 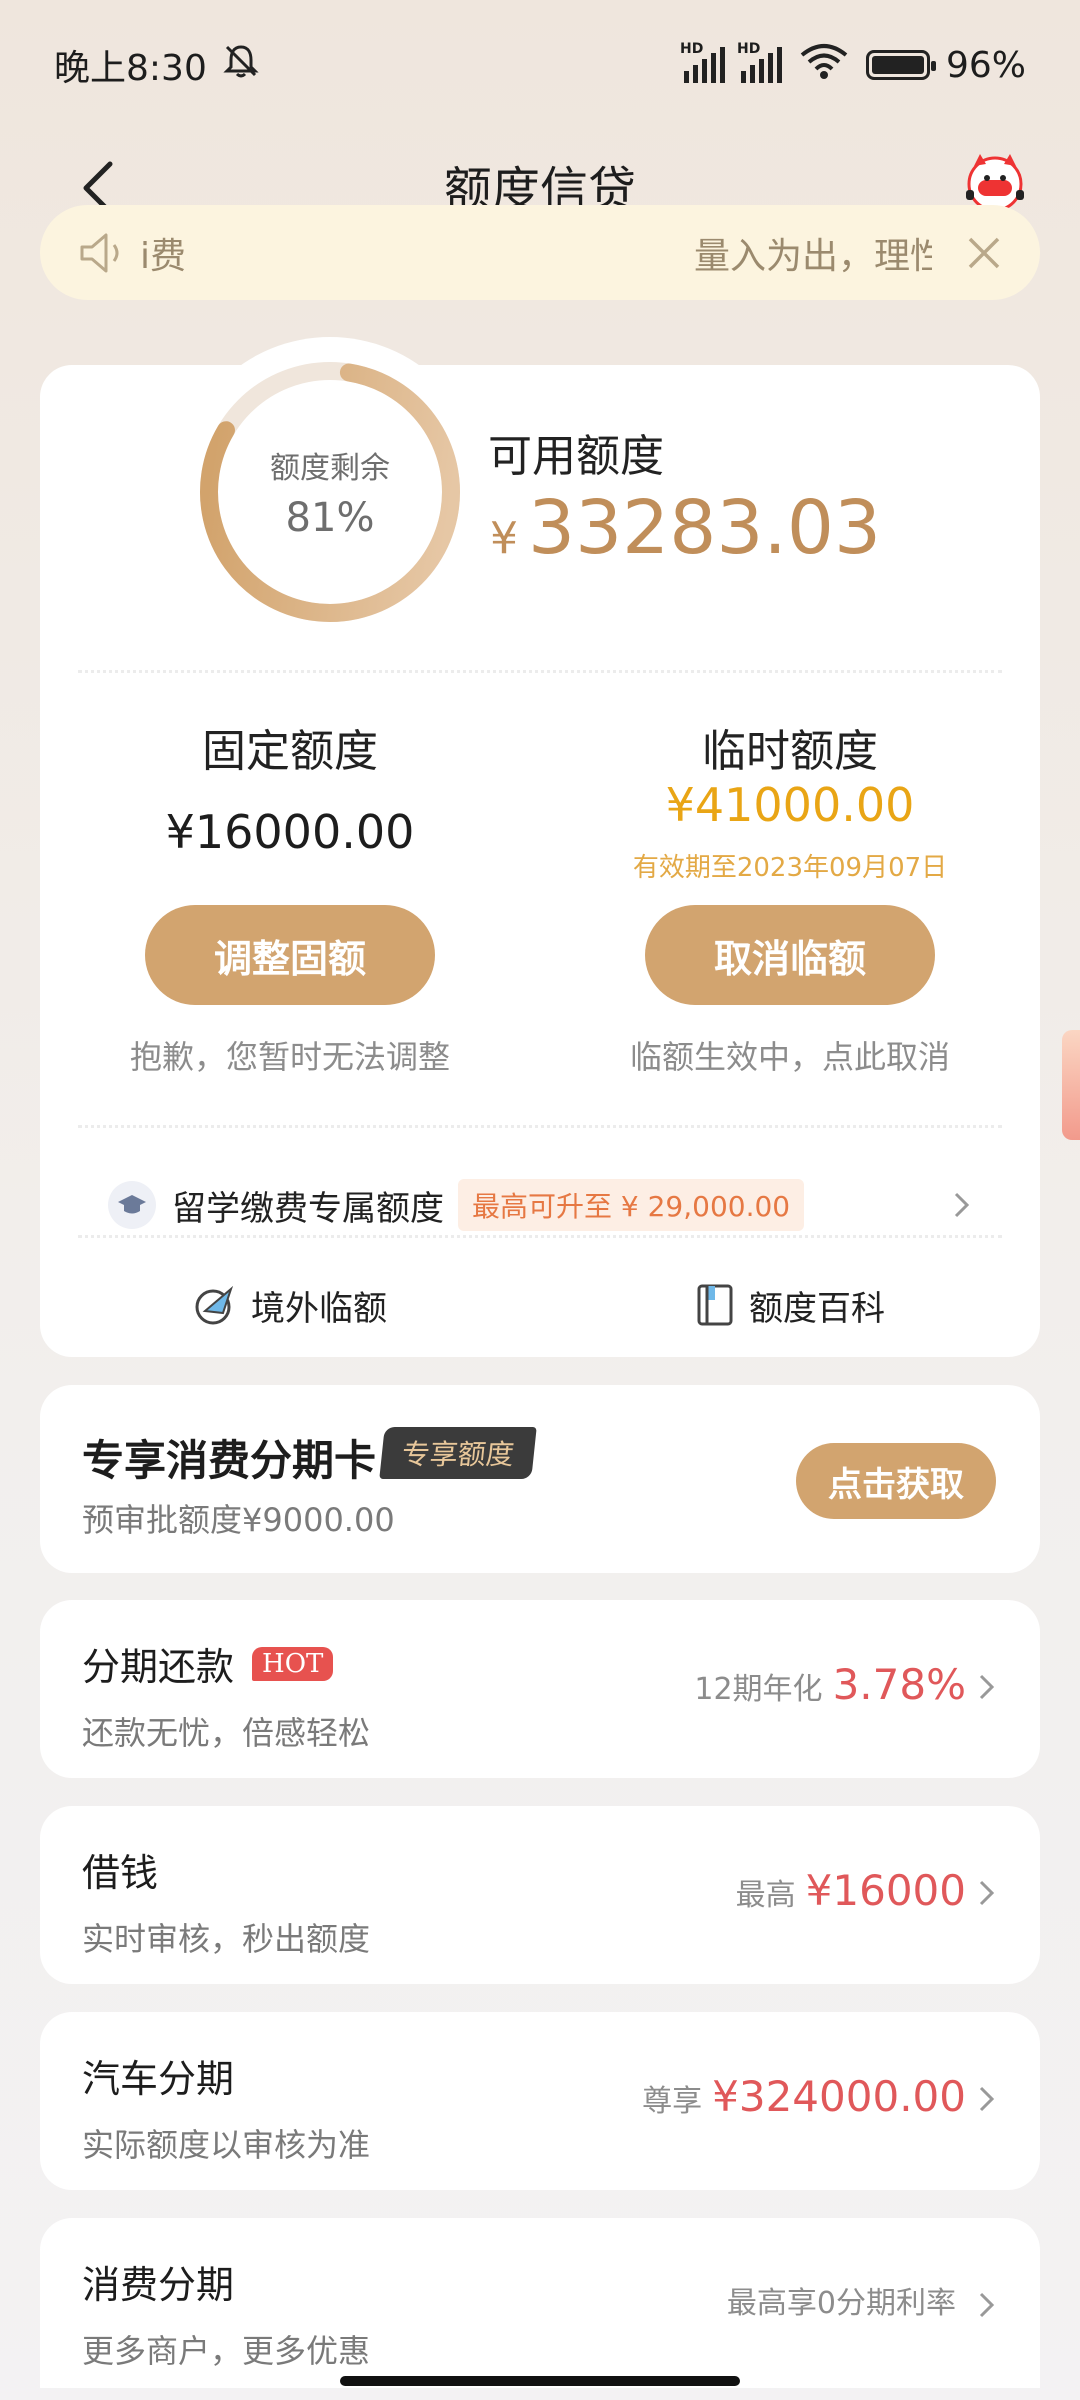 I want to click on signal-icon: HD, so click(x=702, y=62).